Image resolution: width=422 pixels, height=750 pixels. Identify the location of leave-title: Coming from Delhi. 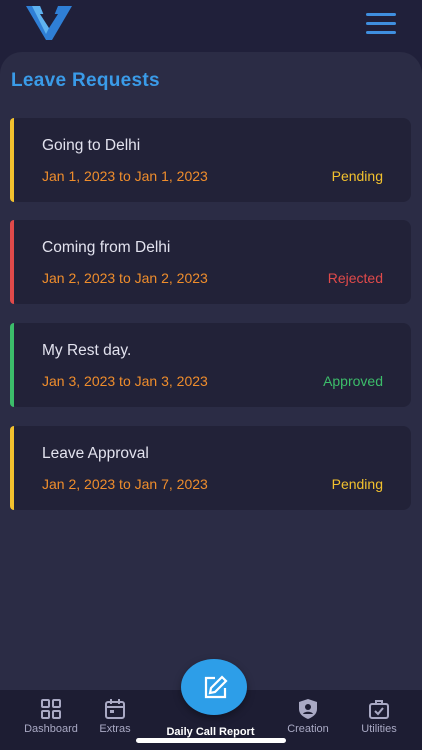
(106, 247).